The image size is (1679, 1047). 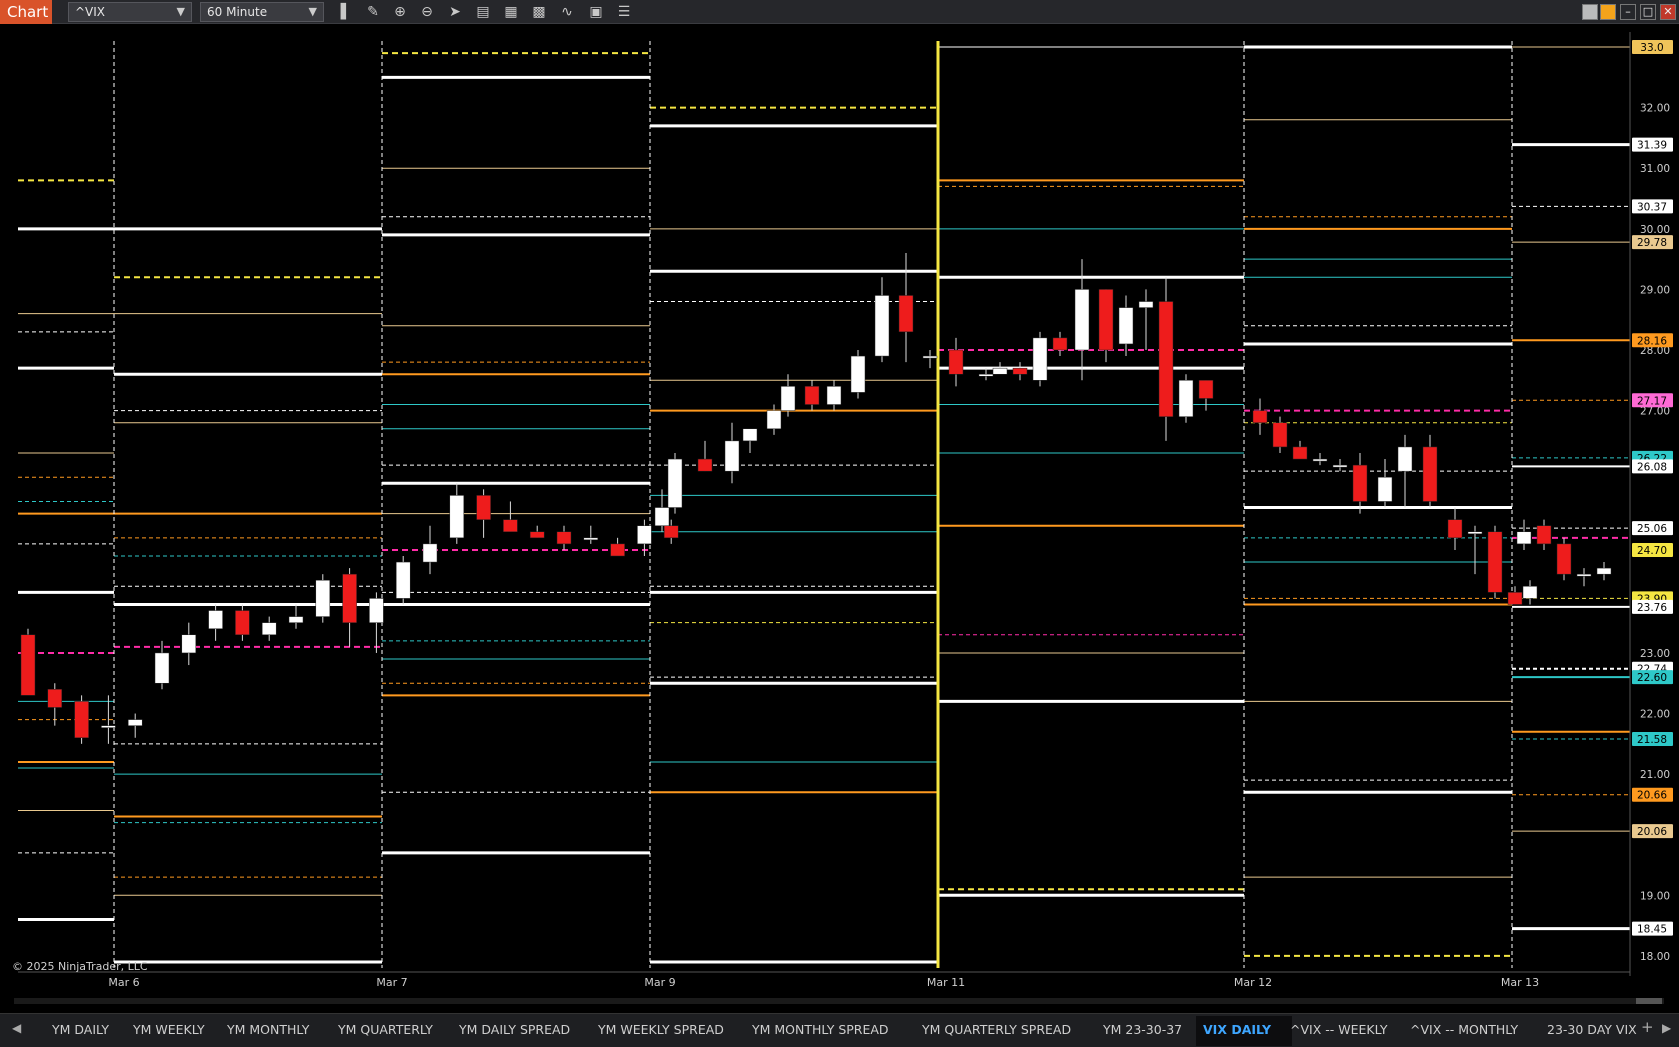 I want to click on pointer-icon: ➤, so click(x=455, y=12).